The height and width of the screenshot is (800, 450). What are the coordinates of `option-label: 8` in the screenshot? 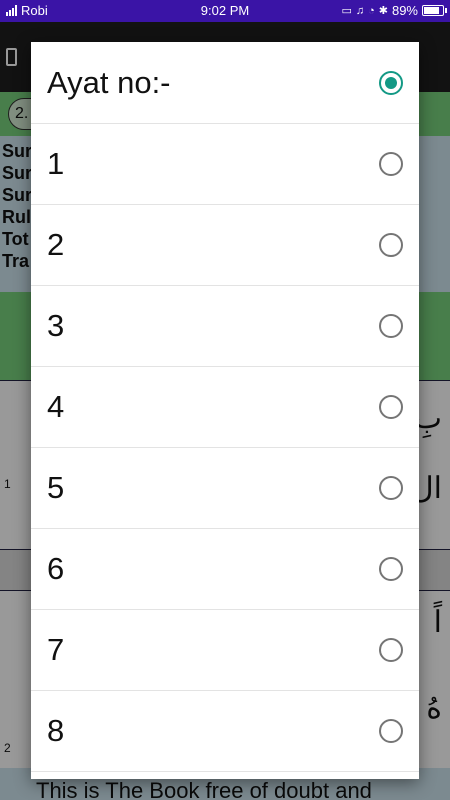 It's located at (56, 730).